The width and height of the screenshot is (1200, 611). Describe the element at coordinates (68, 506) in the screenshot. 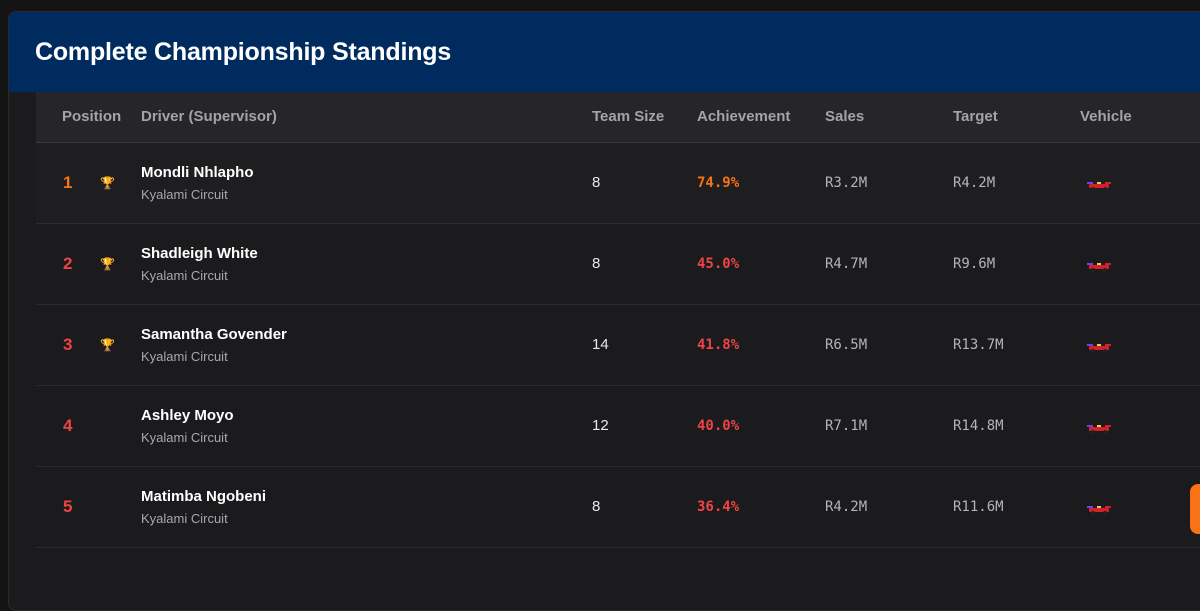

I see `position-number: 5` at that location.